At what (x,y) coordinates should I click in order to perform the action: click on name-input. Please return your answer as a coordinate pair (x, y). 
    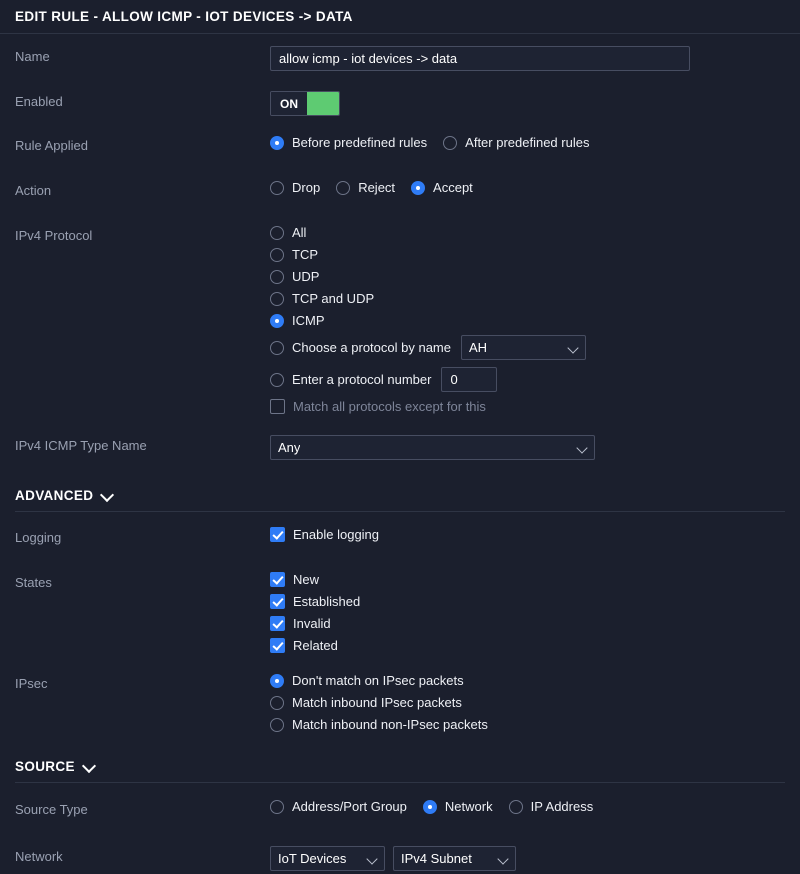
    Looking at the image, I should click on (480, 58).